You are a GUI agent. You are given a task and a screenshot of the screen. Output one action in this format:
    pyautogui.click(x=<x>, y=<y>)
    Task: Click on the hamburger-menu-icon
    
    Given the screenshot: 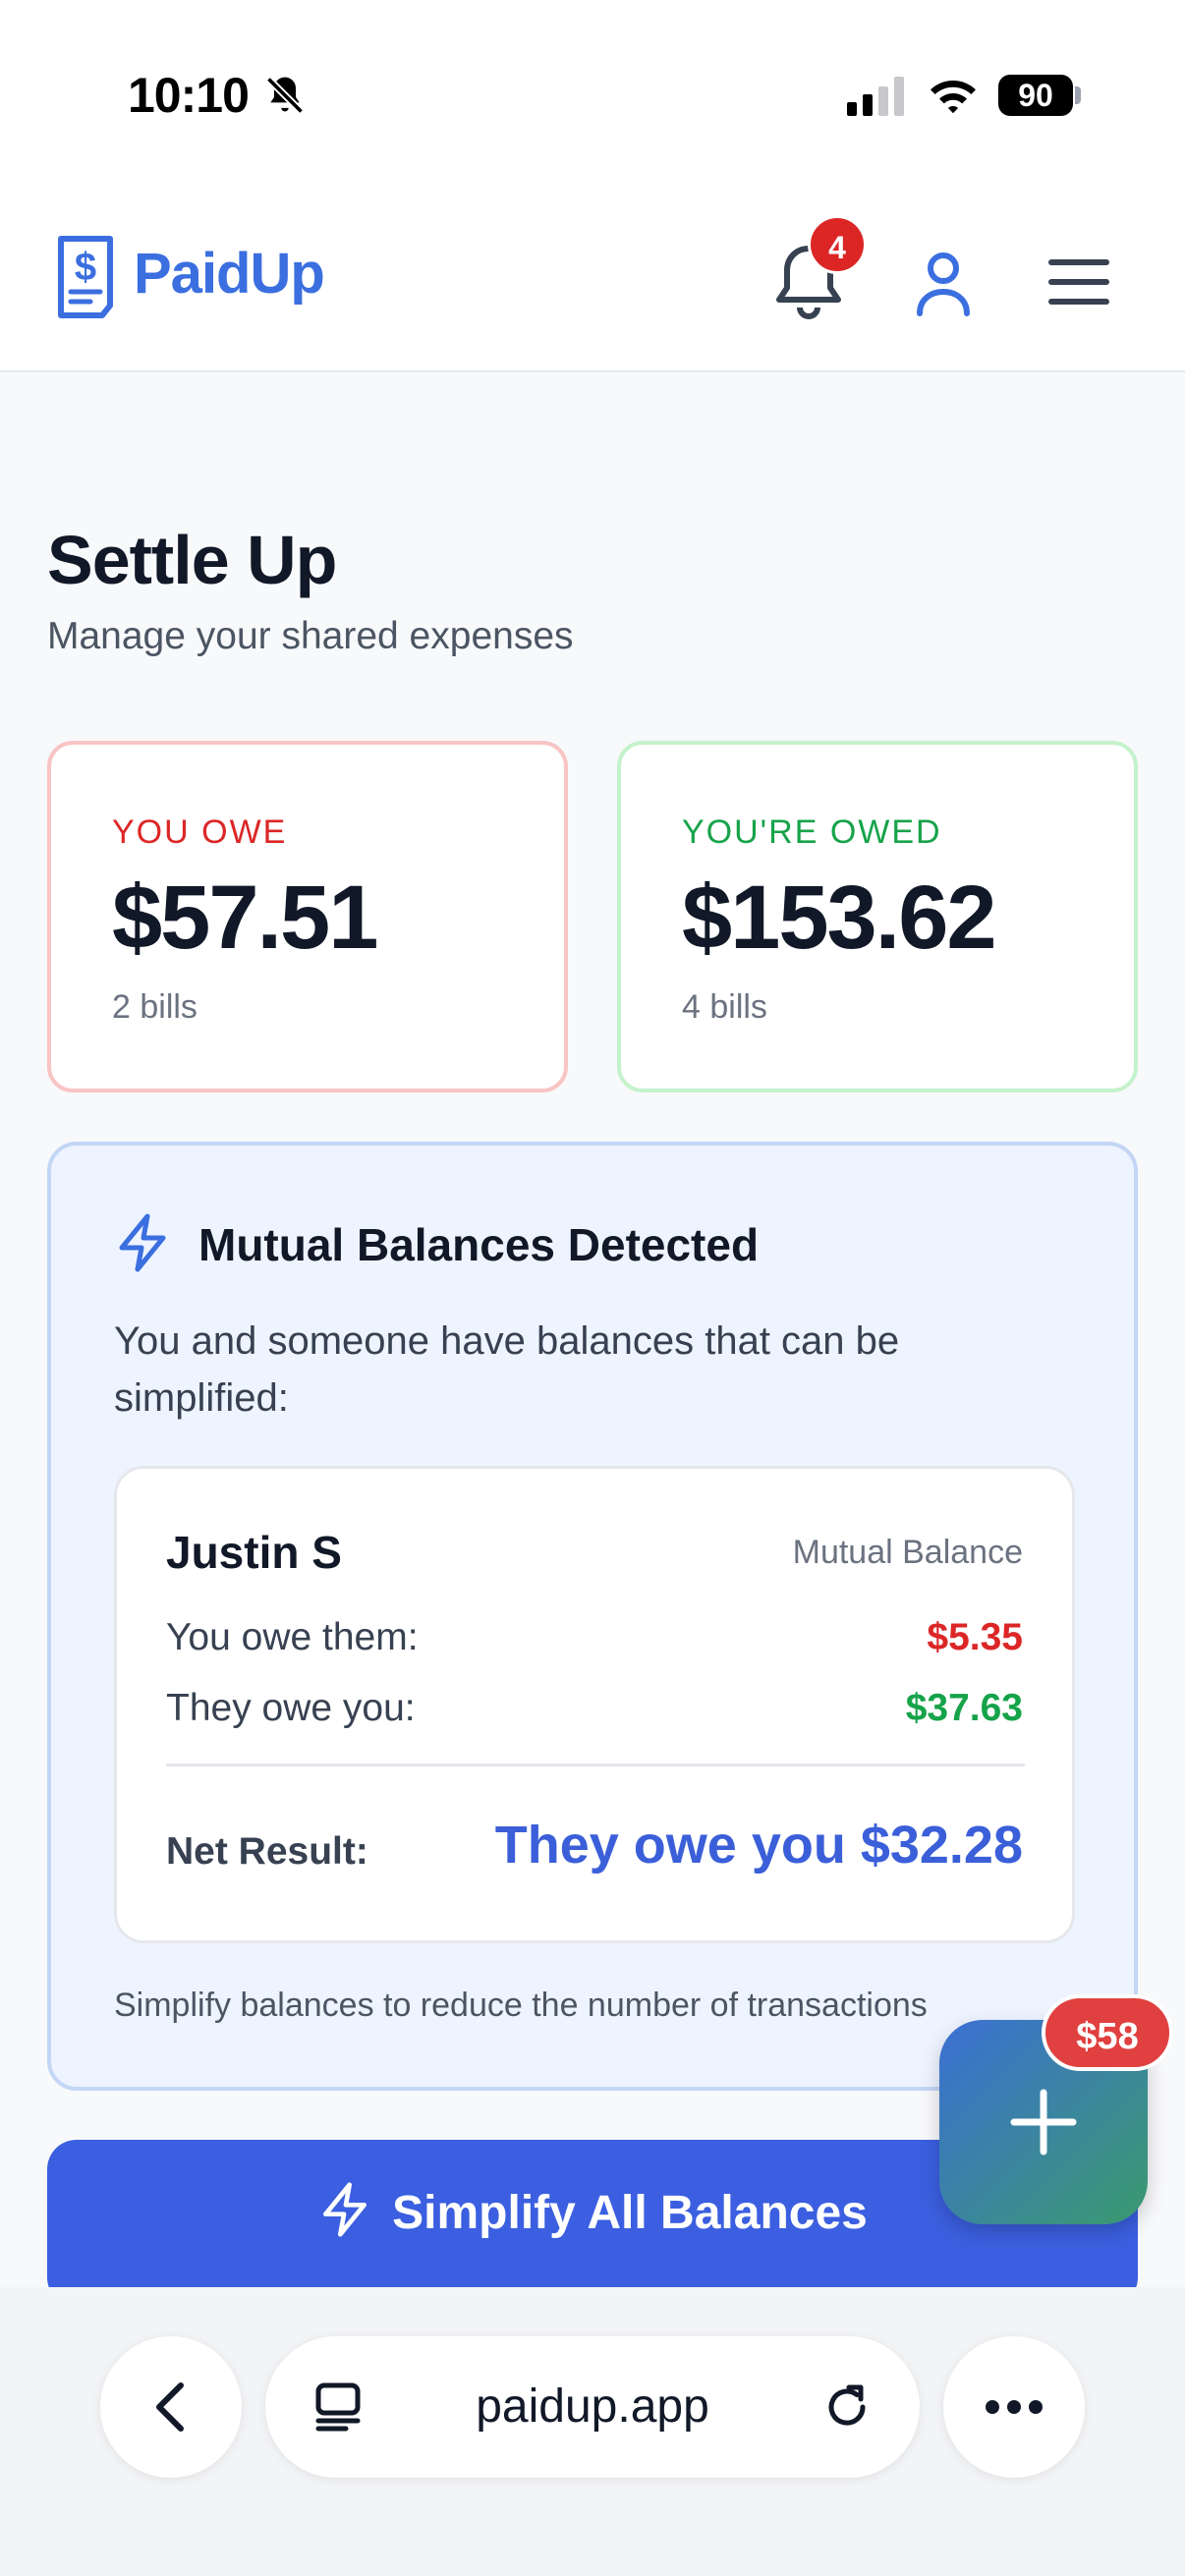 What is the action you would take?
    pyautogui.click(x=1079, y=281)
    